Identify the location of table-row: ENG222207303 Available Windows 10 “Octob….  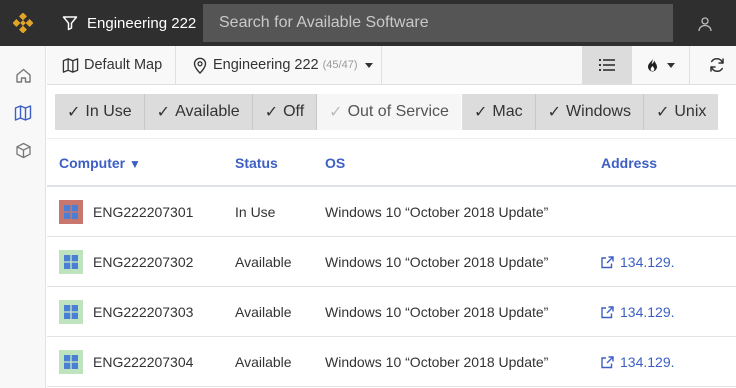
(391, 312).